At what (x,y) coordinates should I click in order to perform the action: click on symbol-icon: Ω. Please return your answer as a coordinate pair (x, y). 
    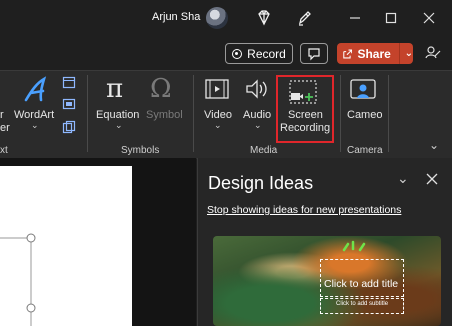
    Looking at the image, I should click on (161, 89).